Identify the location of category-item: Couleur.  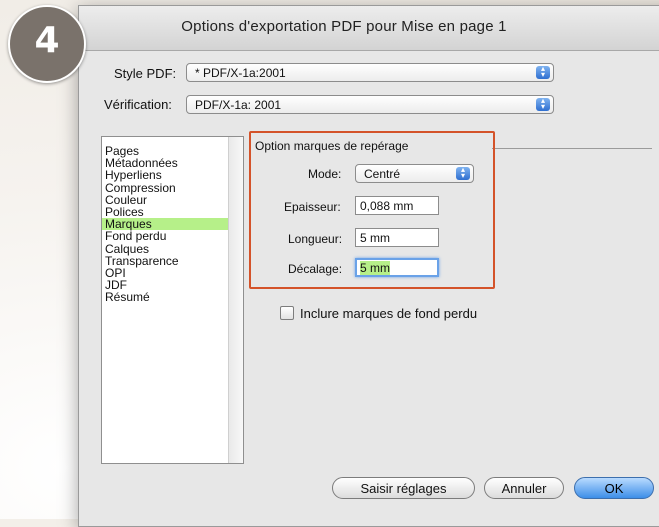
(165, 200).